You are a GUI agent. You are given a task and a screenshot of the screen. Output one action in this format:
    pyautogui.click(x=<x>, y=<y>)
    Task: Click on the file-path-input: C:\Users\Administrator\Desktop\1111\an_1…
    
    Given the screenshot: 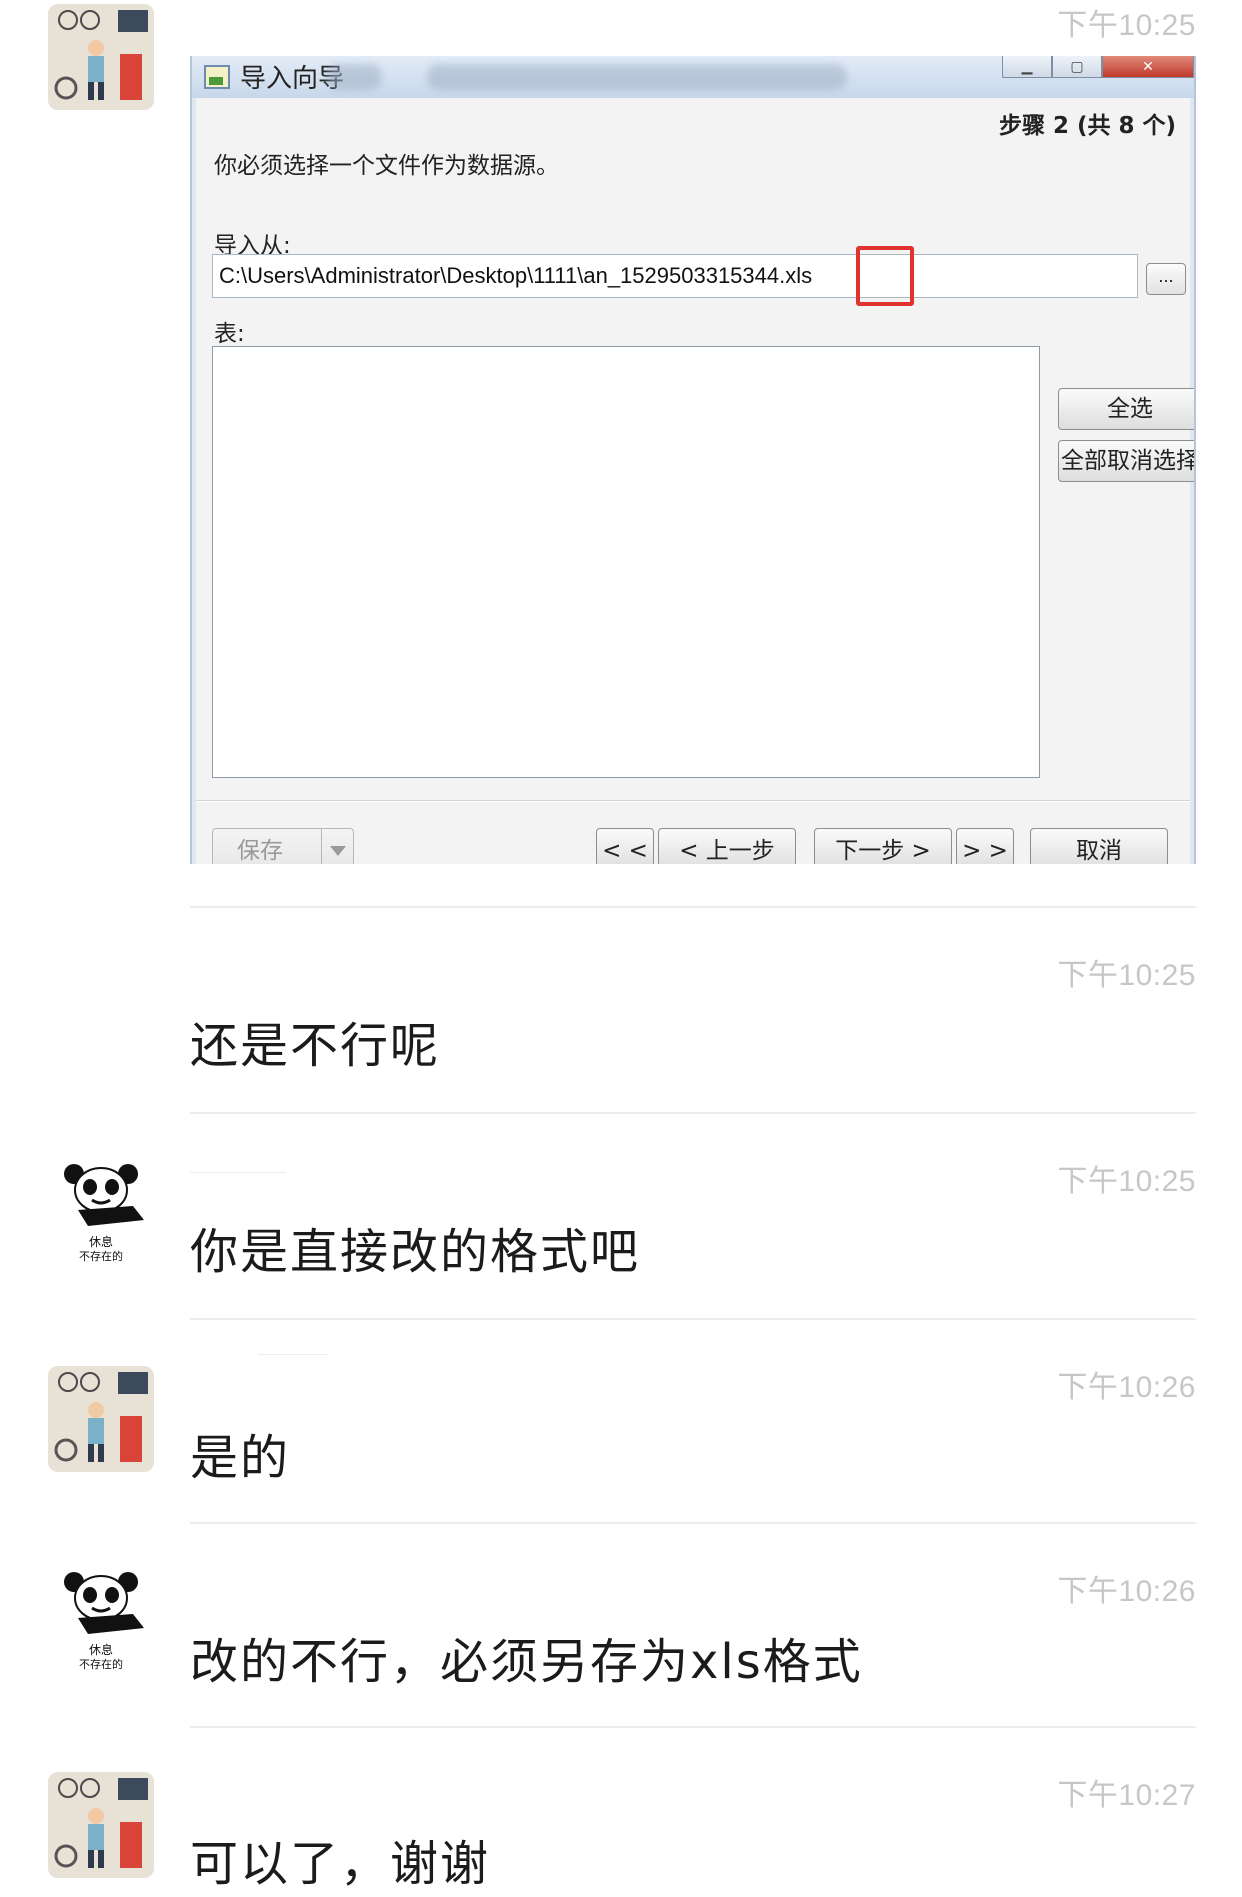 What is the action you would take?
    pyautogui.click(x=675, y=276)
    